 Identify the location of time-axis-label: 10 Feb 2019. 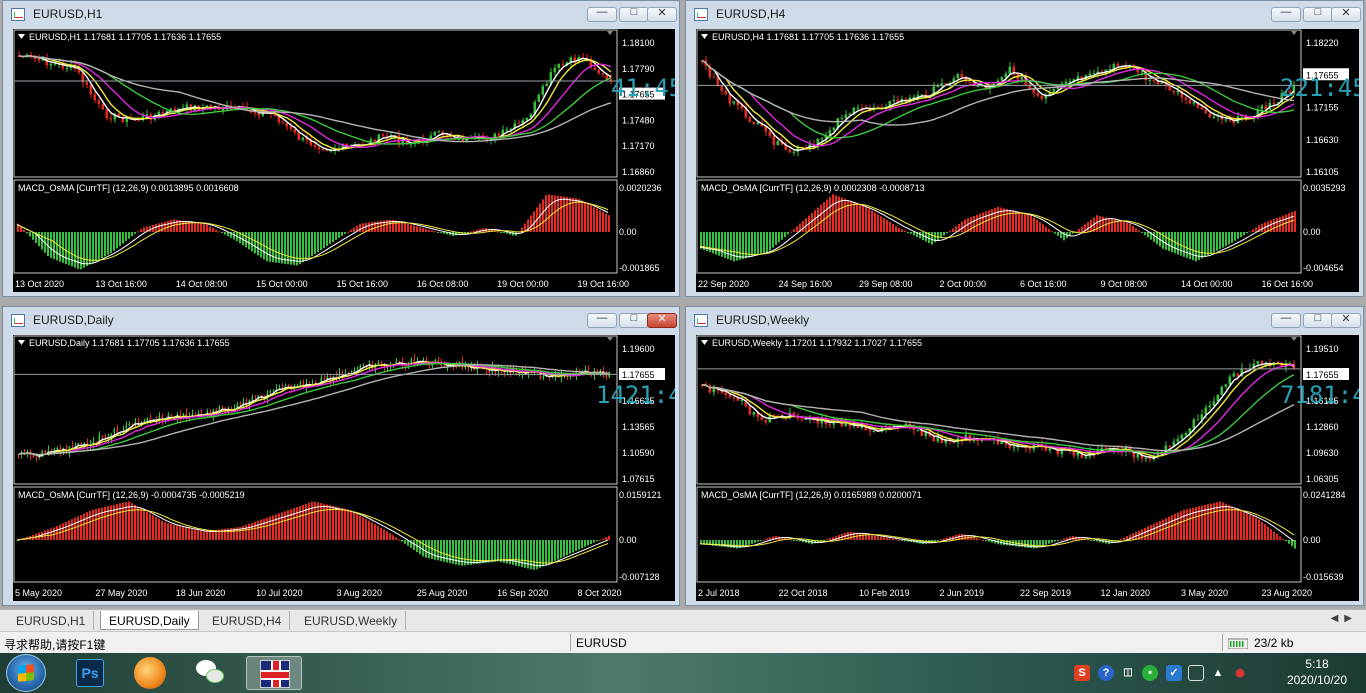
(884, 593).